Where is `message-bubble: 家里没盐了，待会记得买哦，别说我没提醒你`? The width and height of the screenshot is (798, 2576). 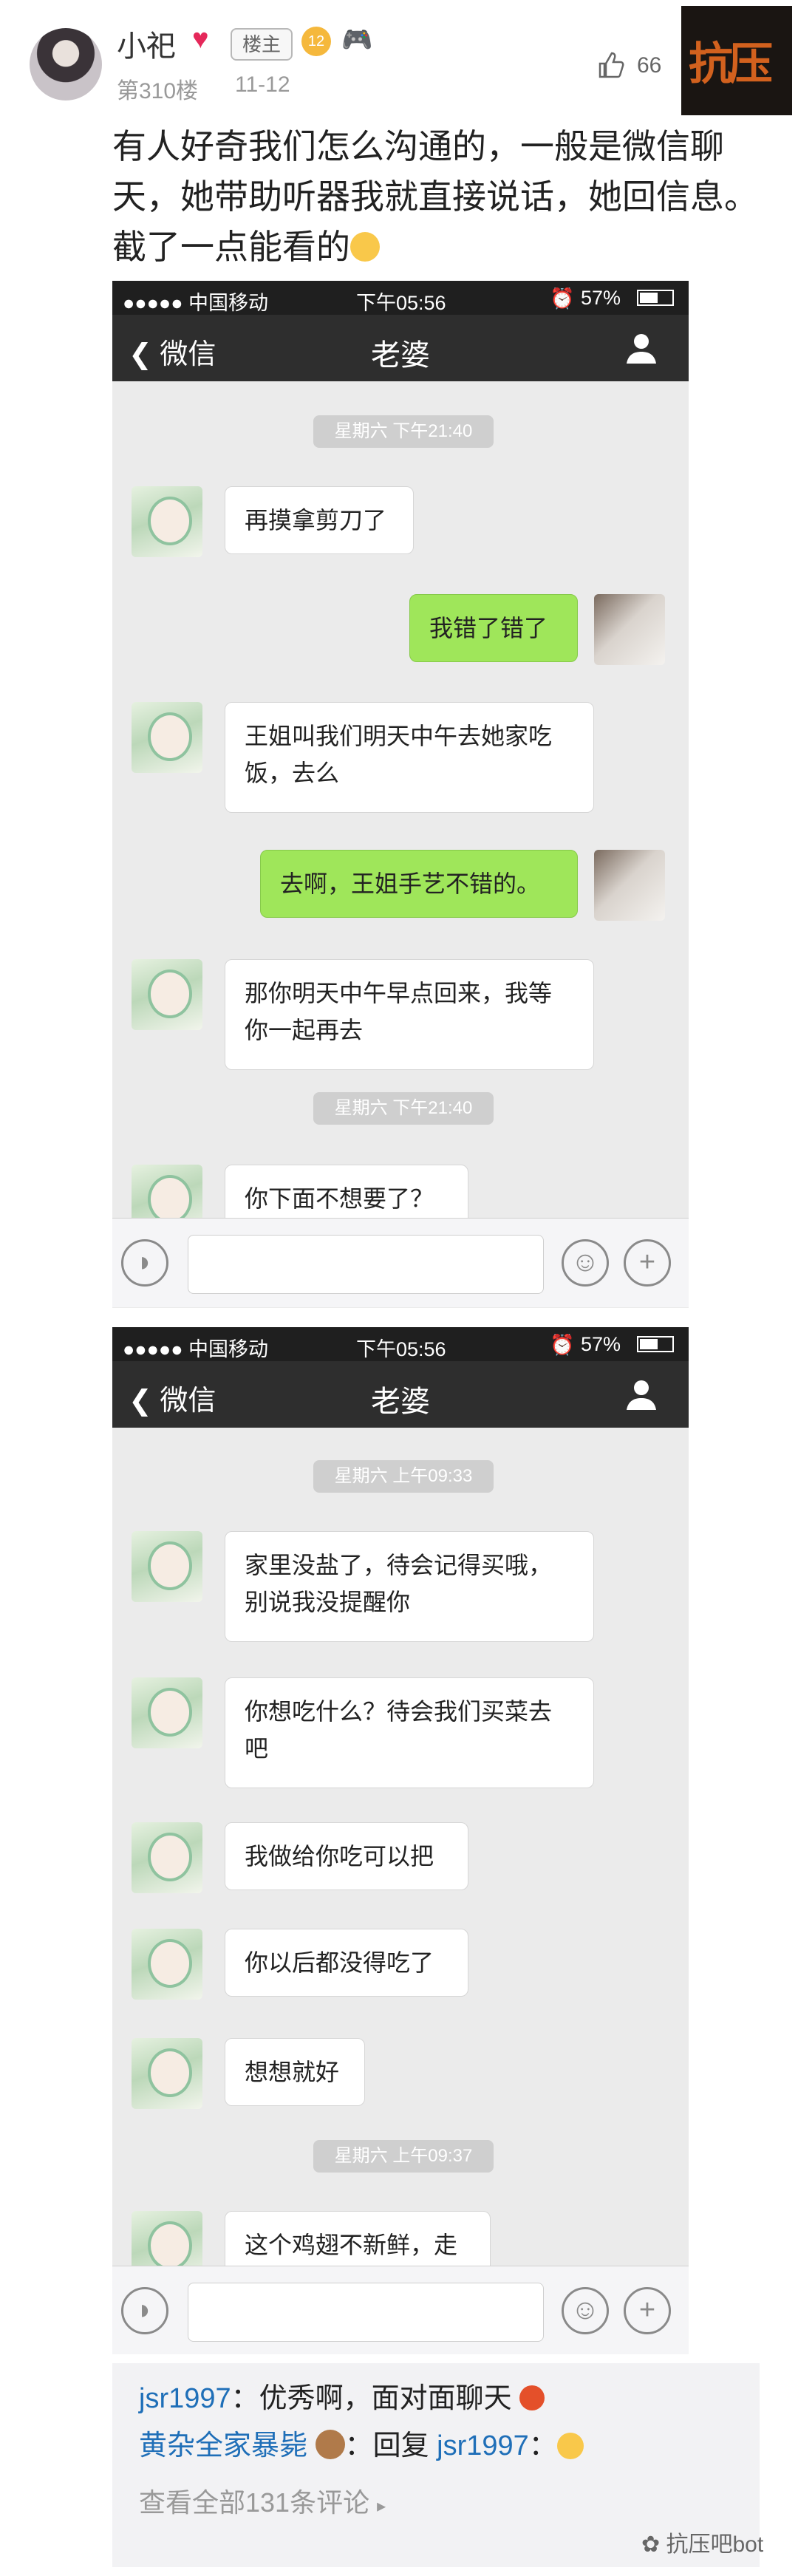
message-bubble: 家里没盐了，待会记得买哦，别说我没提醒你 is located at coordinates (409, 1586).